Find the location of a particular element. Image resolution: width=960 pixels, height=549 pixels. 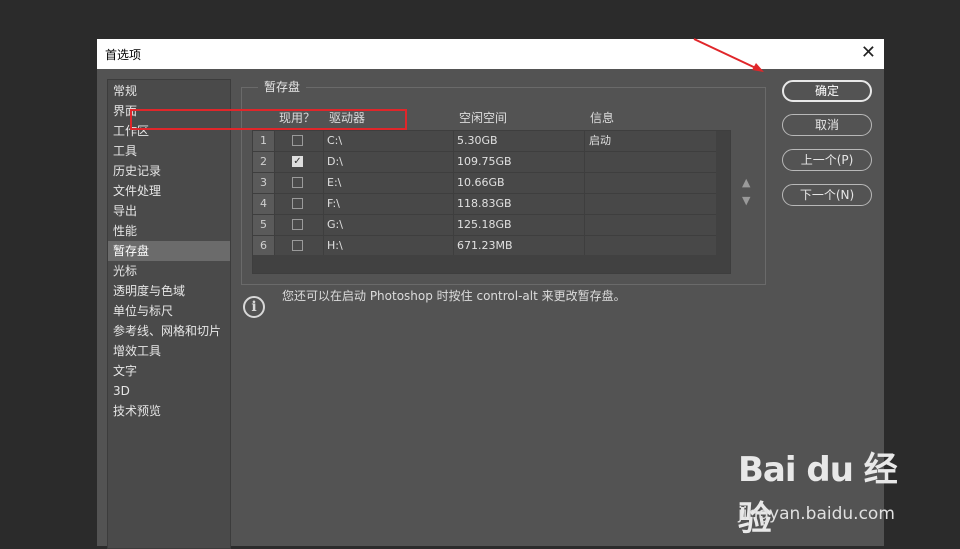

row-number: 6 is located at coordinates (264, 246).